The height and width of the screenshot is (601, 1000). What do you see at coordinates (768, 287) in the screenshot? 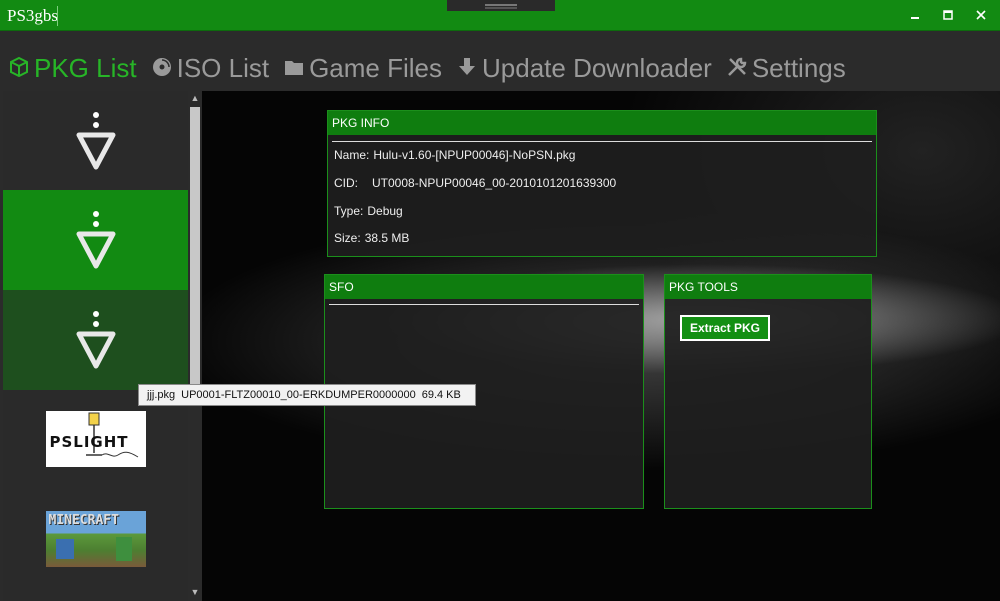
I see `panel-header: PKG TOOLS` at bounding box center [768, 287].